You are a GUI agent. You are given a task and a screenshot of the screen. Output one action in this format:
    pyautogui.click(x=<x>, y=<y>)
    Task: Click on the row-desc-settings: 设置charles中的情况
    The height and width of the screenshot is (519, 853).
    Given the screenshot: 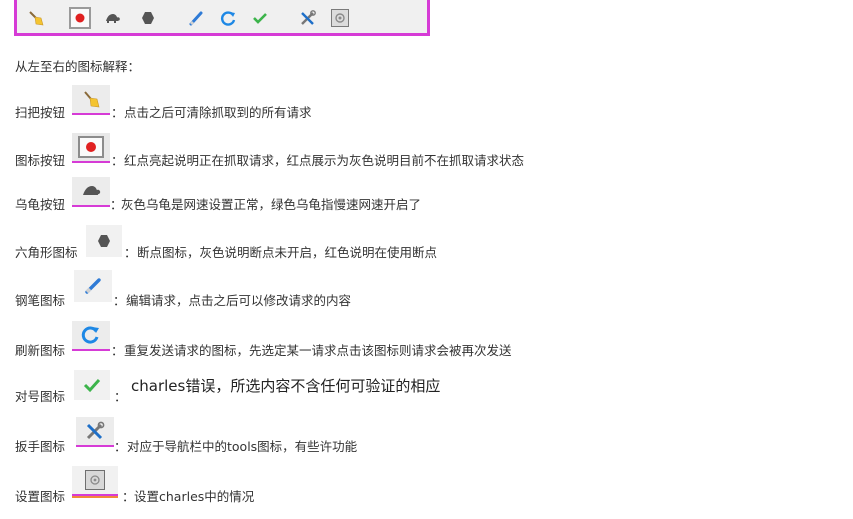 What is the action you would take?
    pyautogui.click(x=194, y=496)
    